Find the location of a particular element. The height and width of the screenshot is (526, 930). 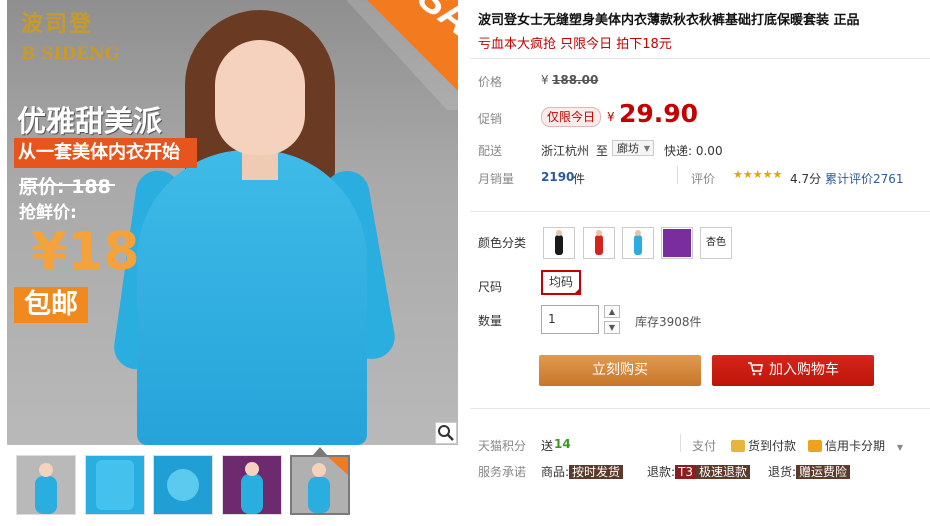

stat-divider is located at coordinates (677, 175).